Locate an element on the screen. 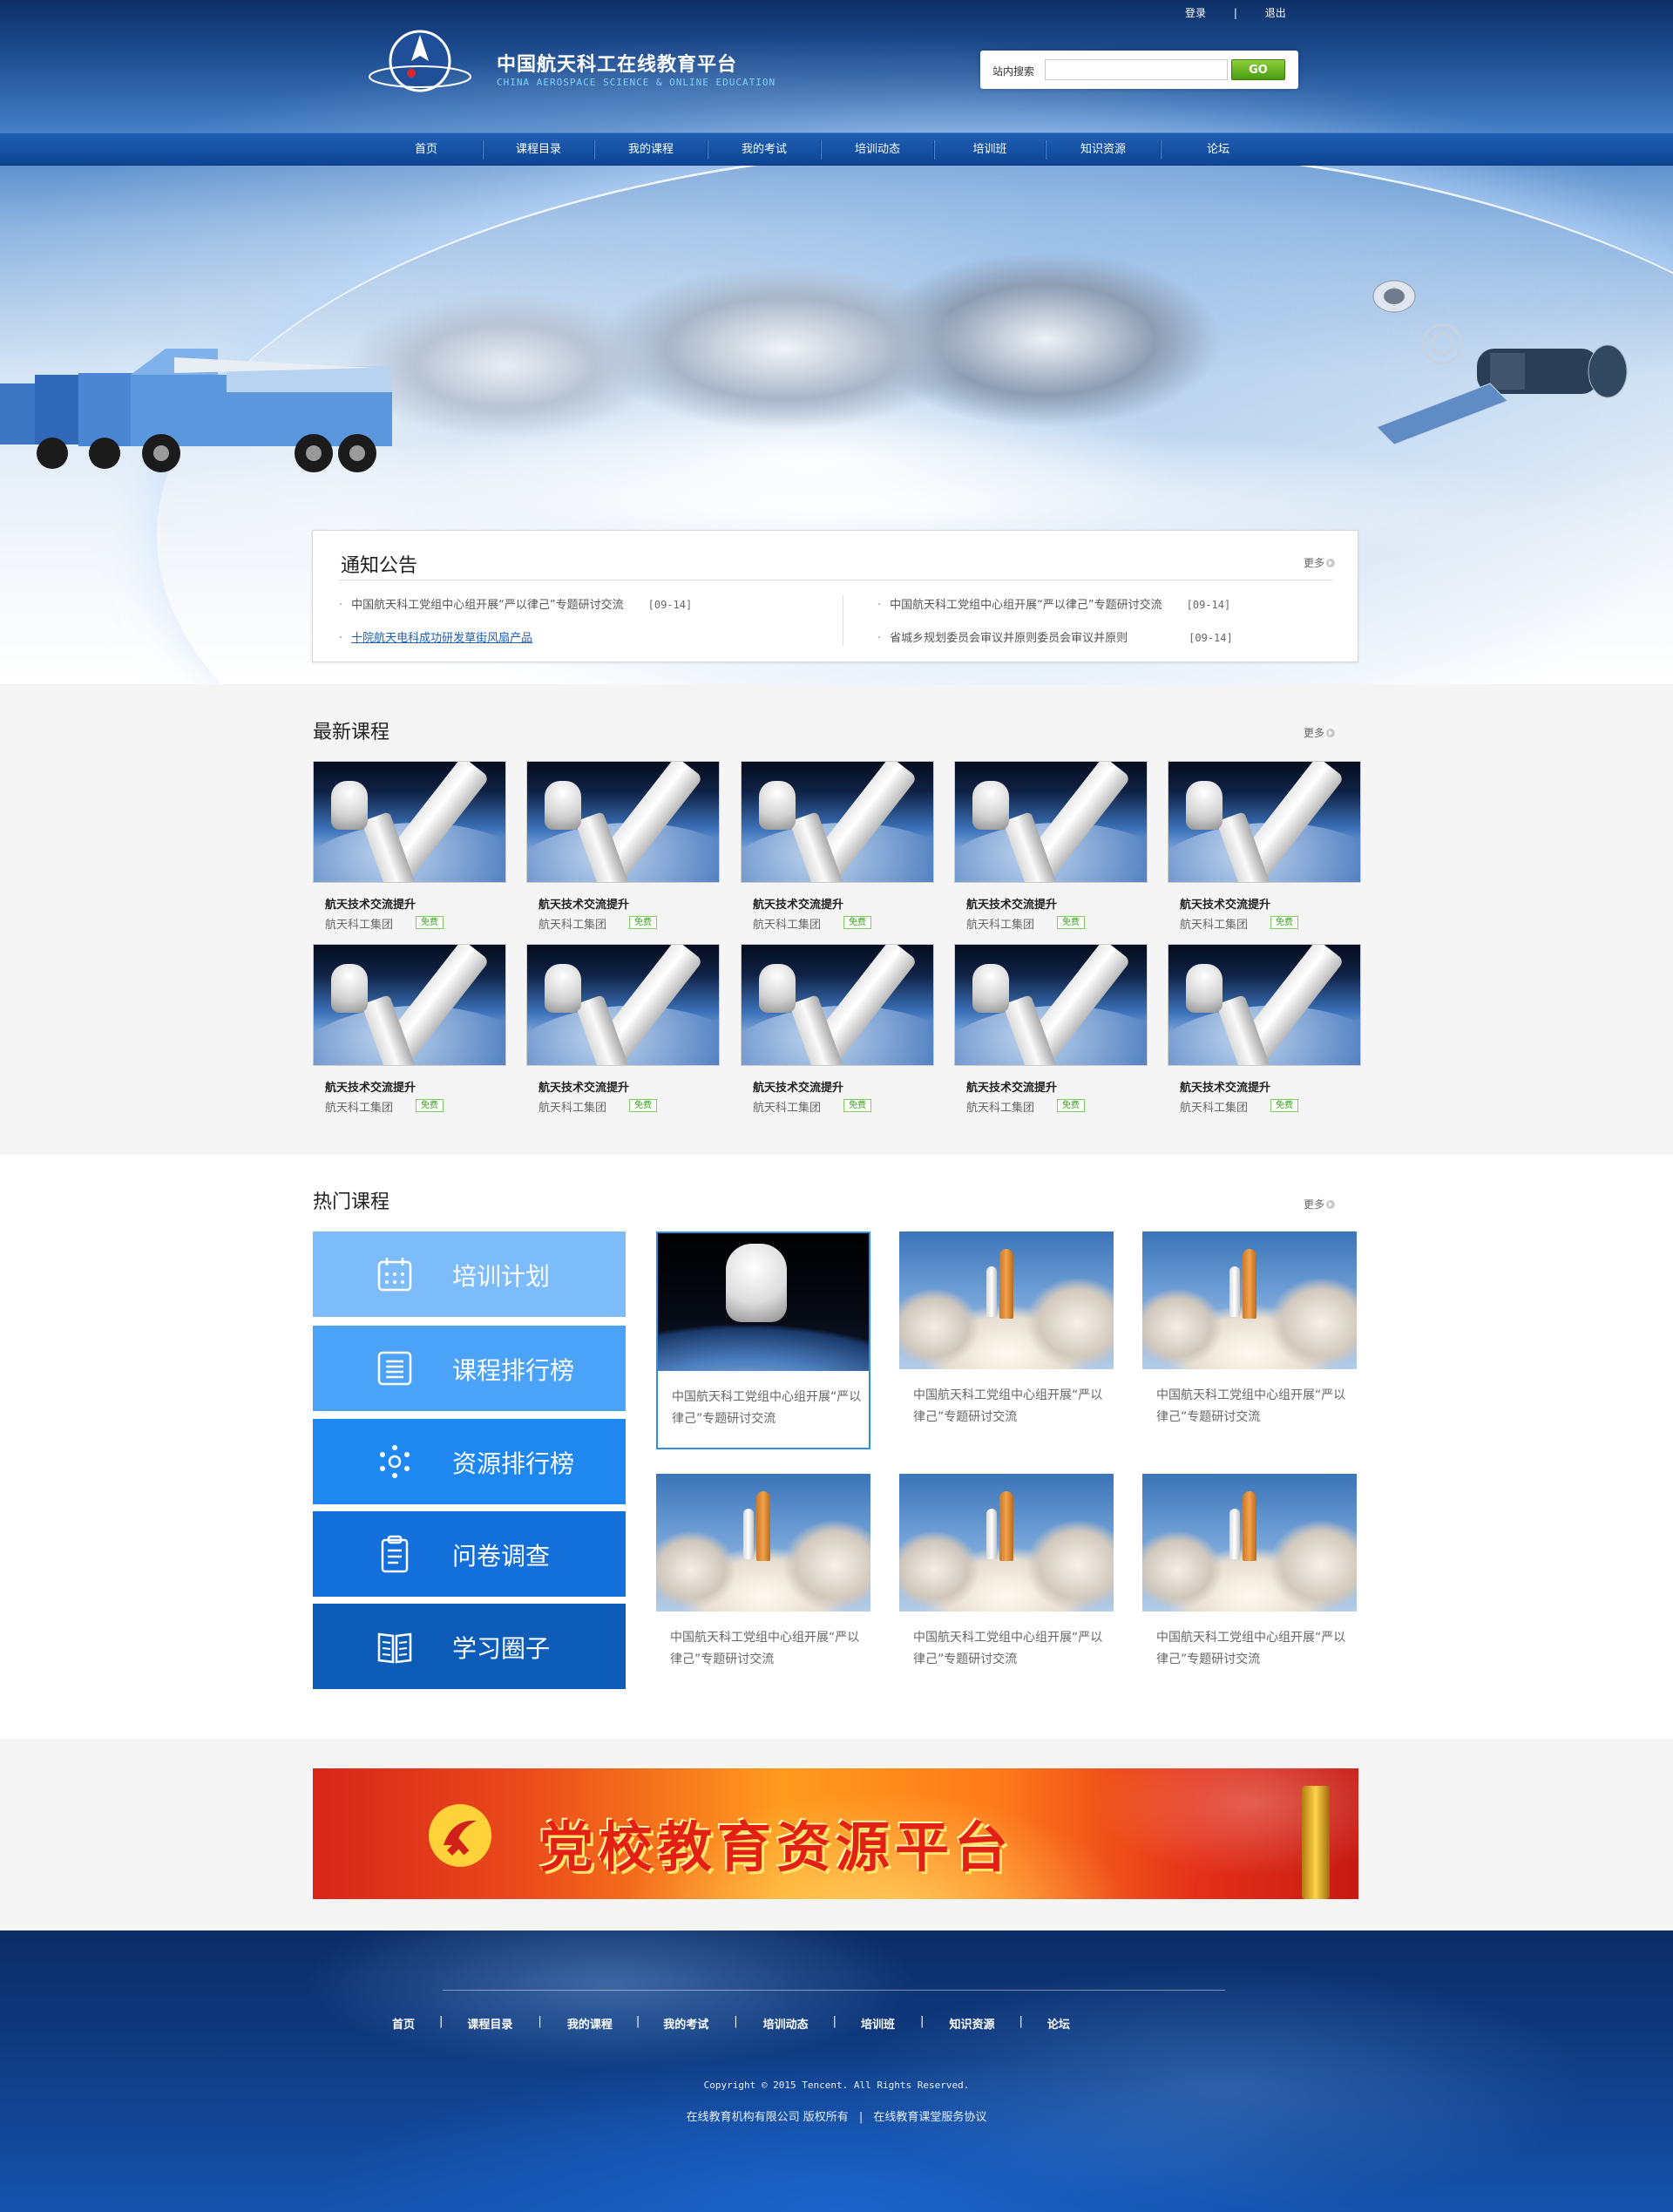  footer-nav: 首页 | 课程目录 | 我的课程 | 我的考试 | 培训动态 | 培训班 | 知识资源 | 论坛 is located at coordinates (731, 2024).